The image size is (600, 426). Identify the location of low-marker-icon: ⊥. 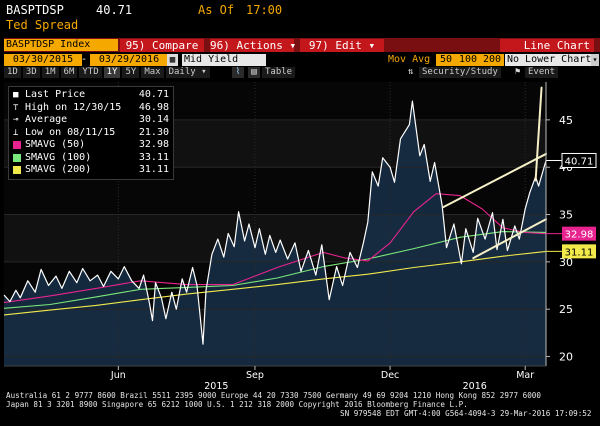
(16, 132).